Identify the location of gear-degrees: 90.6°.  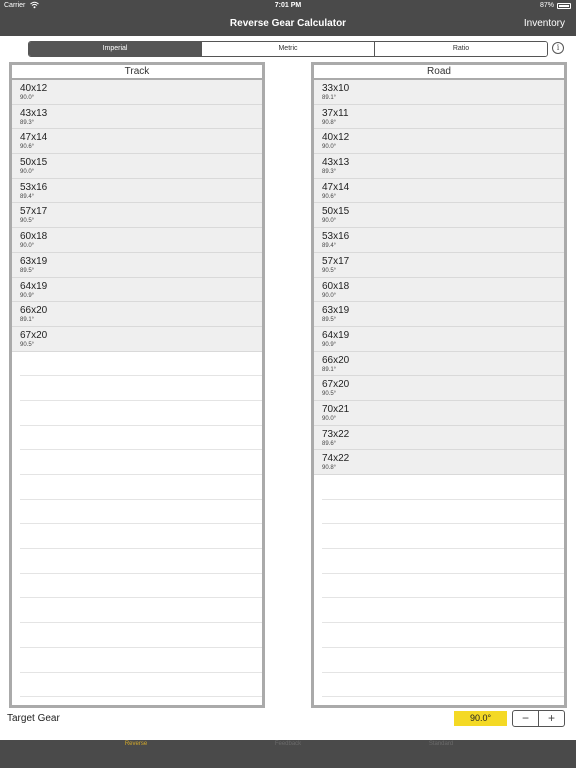
(27, 147).